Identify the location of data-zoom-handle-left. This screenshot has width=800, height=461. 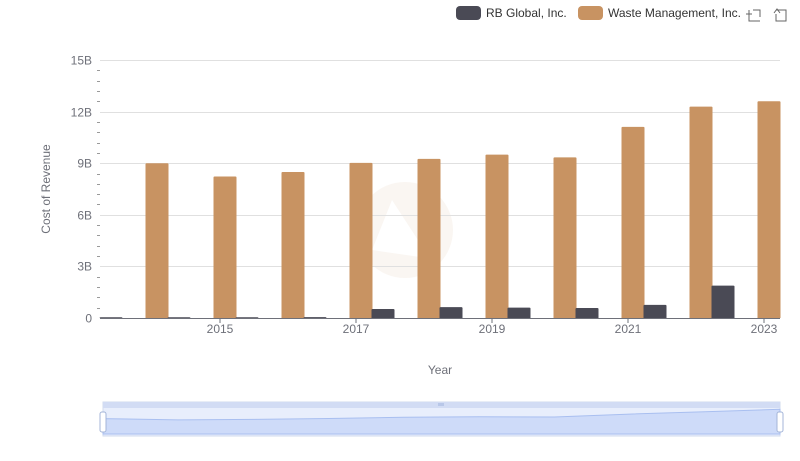
(103, 422).